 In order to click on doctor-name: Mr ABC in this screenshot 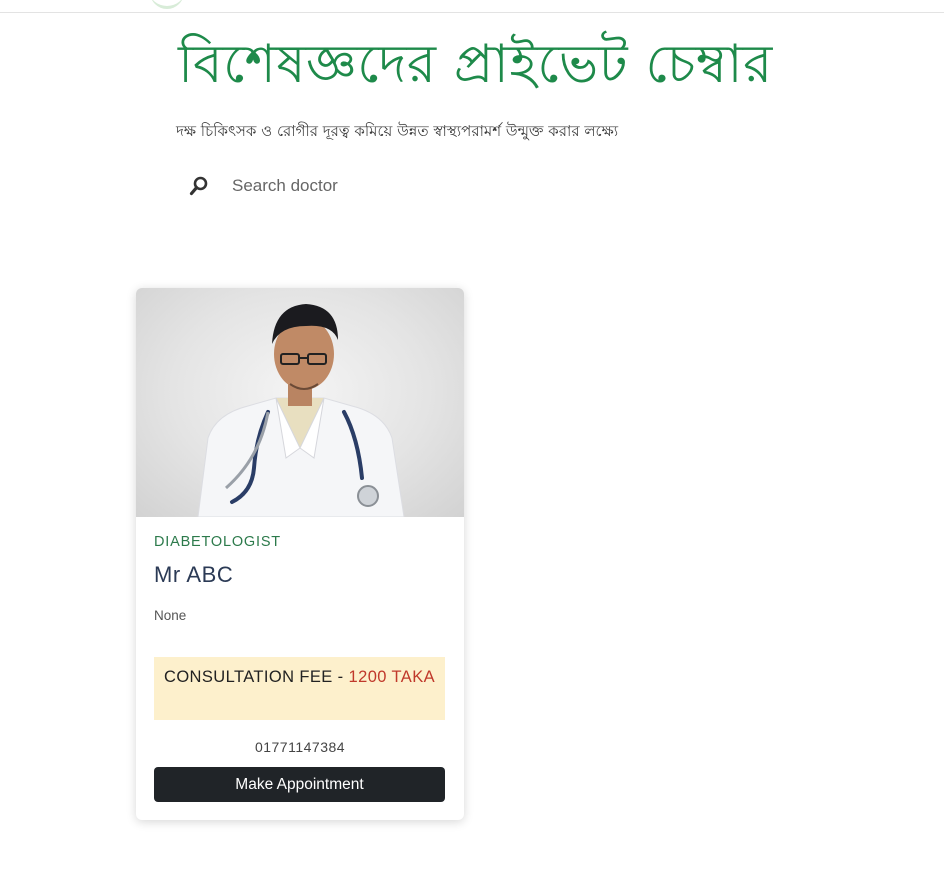, I will do `click(194, 574)`.